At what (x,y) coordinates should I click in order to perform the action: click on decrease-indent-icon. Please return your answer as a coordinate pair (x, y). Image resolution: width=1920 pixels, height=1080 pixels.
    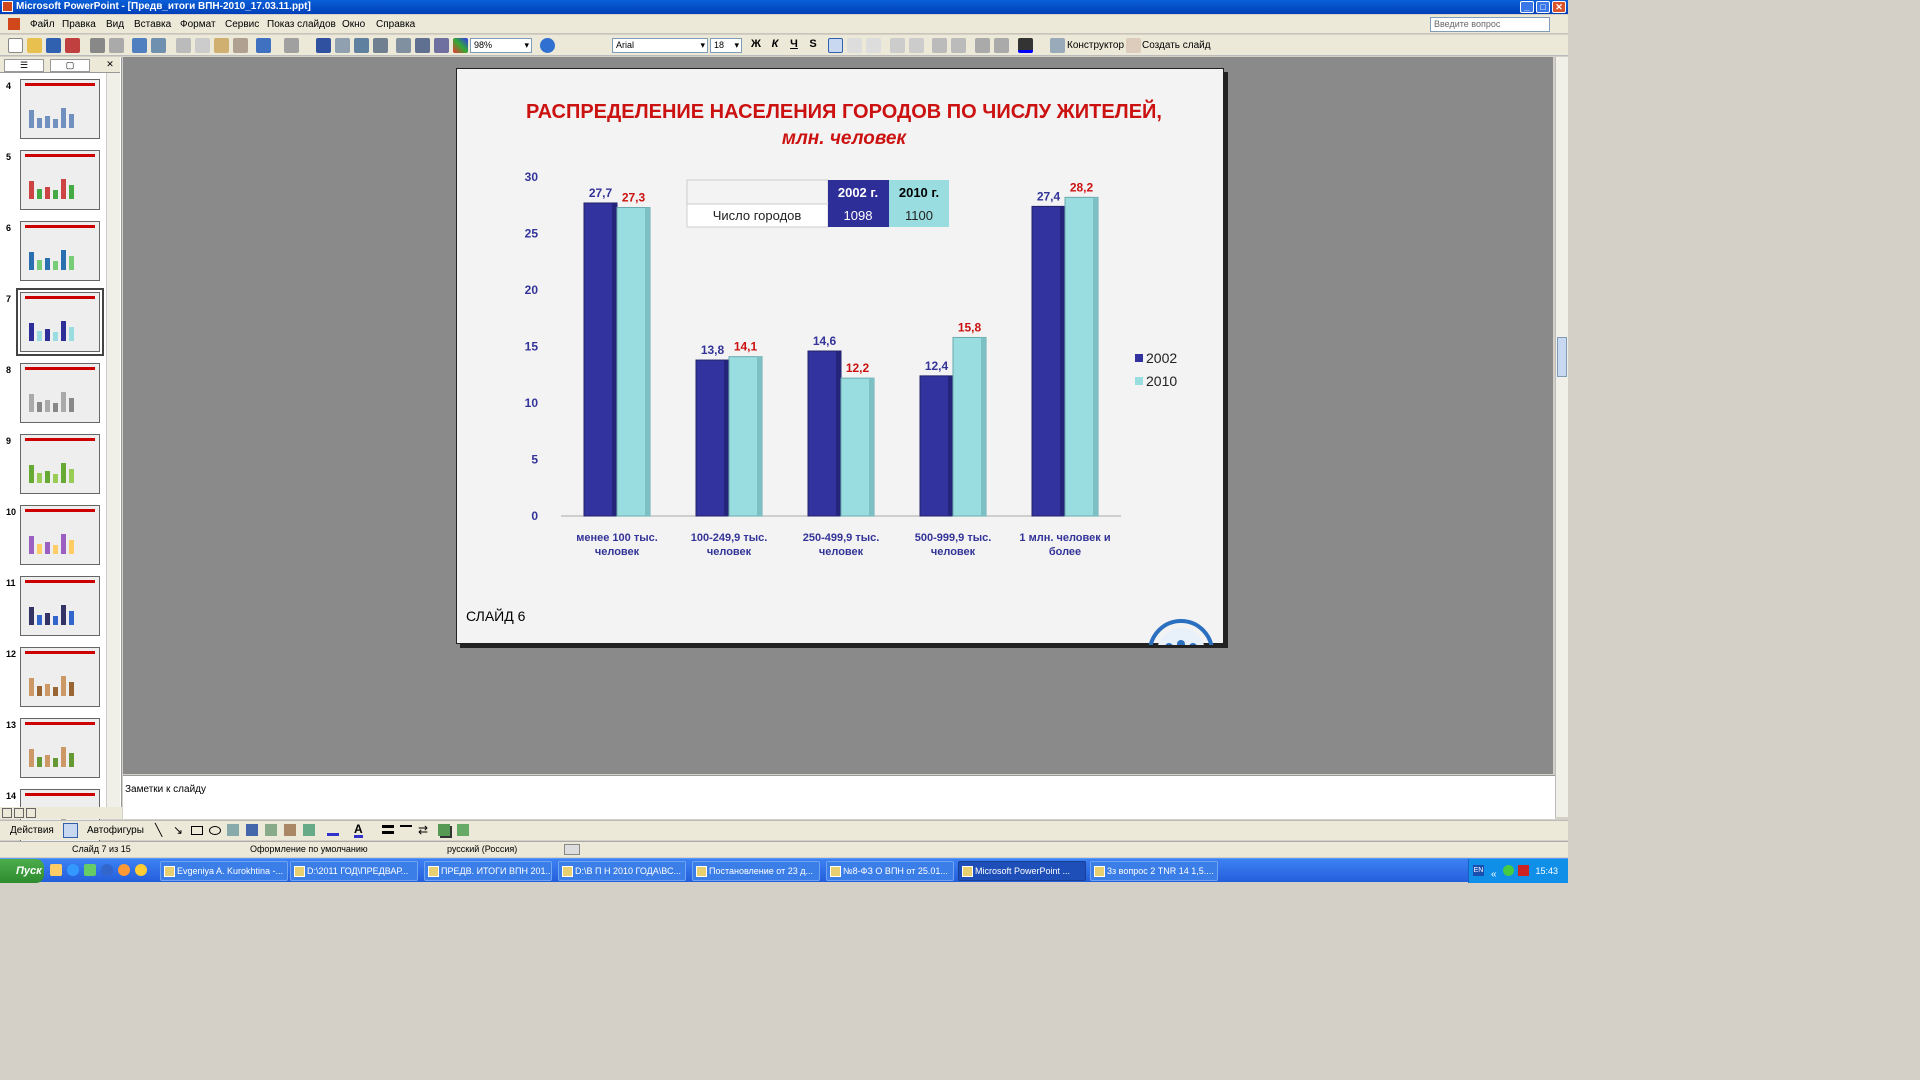
    Looking at the image, I should click on (982, 45).